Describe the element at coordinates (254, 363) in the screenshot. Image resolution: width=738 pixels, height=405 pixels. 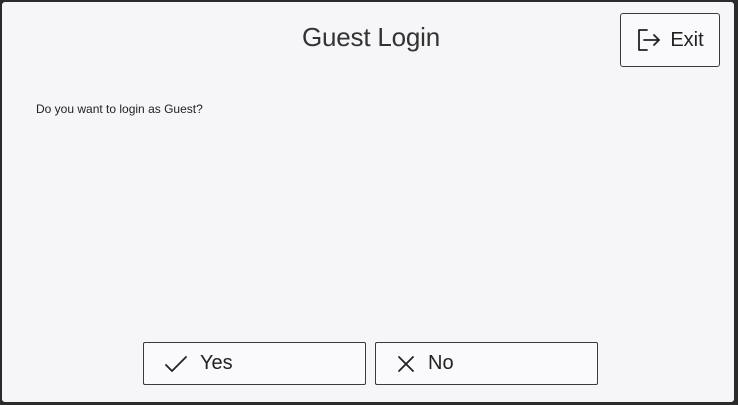
I see `yes-button: Yes` at that location.